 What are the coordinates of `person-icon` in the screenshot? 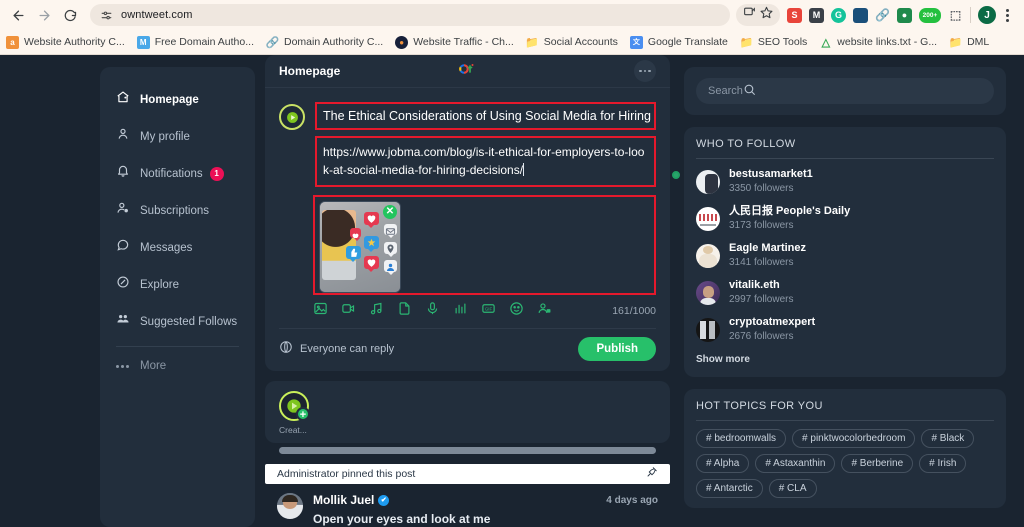 It's located at (123, 136).